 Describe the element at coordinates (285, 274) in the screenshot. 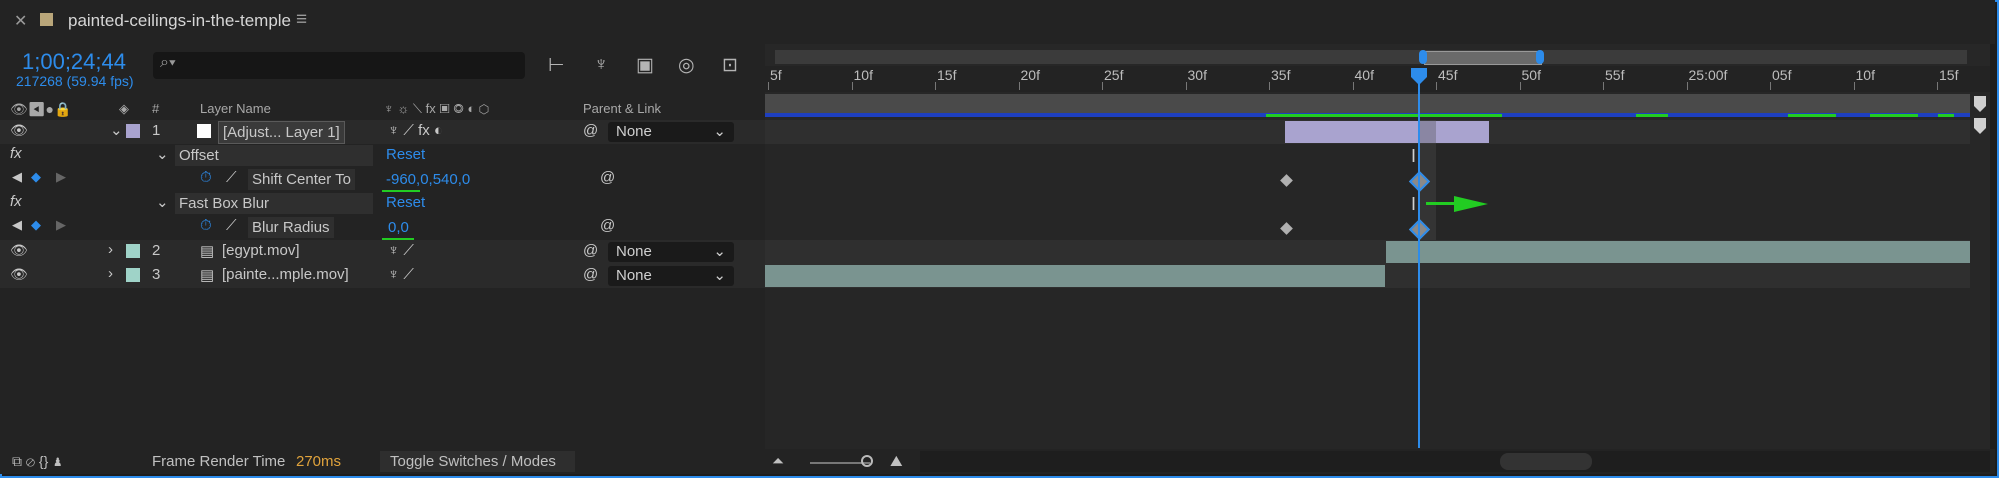

I see `layer-name: [painte...mple.mov]` at that location.